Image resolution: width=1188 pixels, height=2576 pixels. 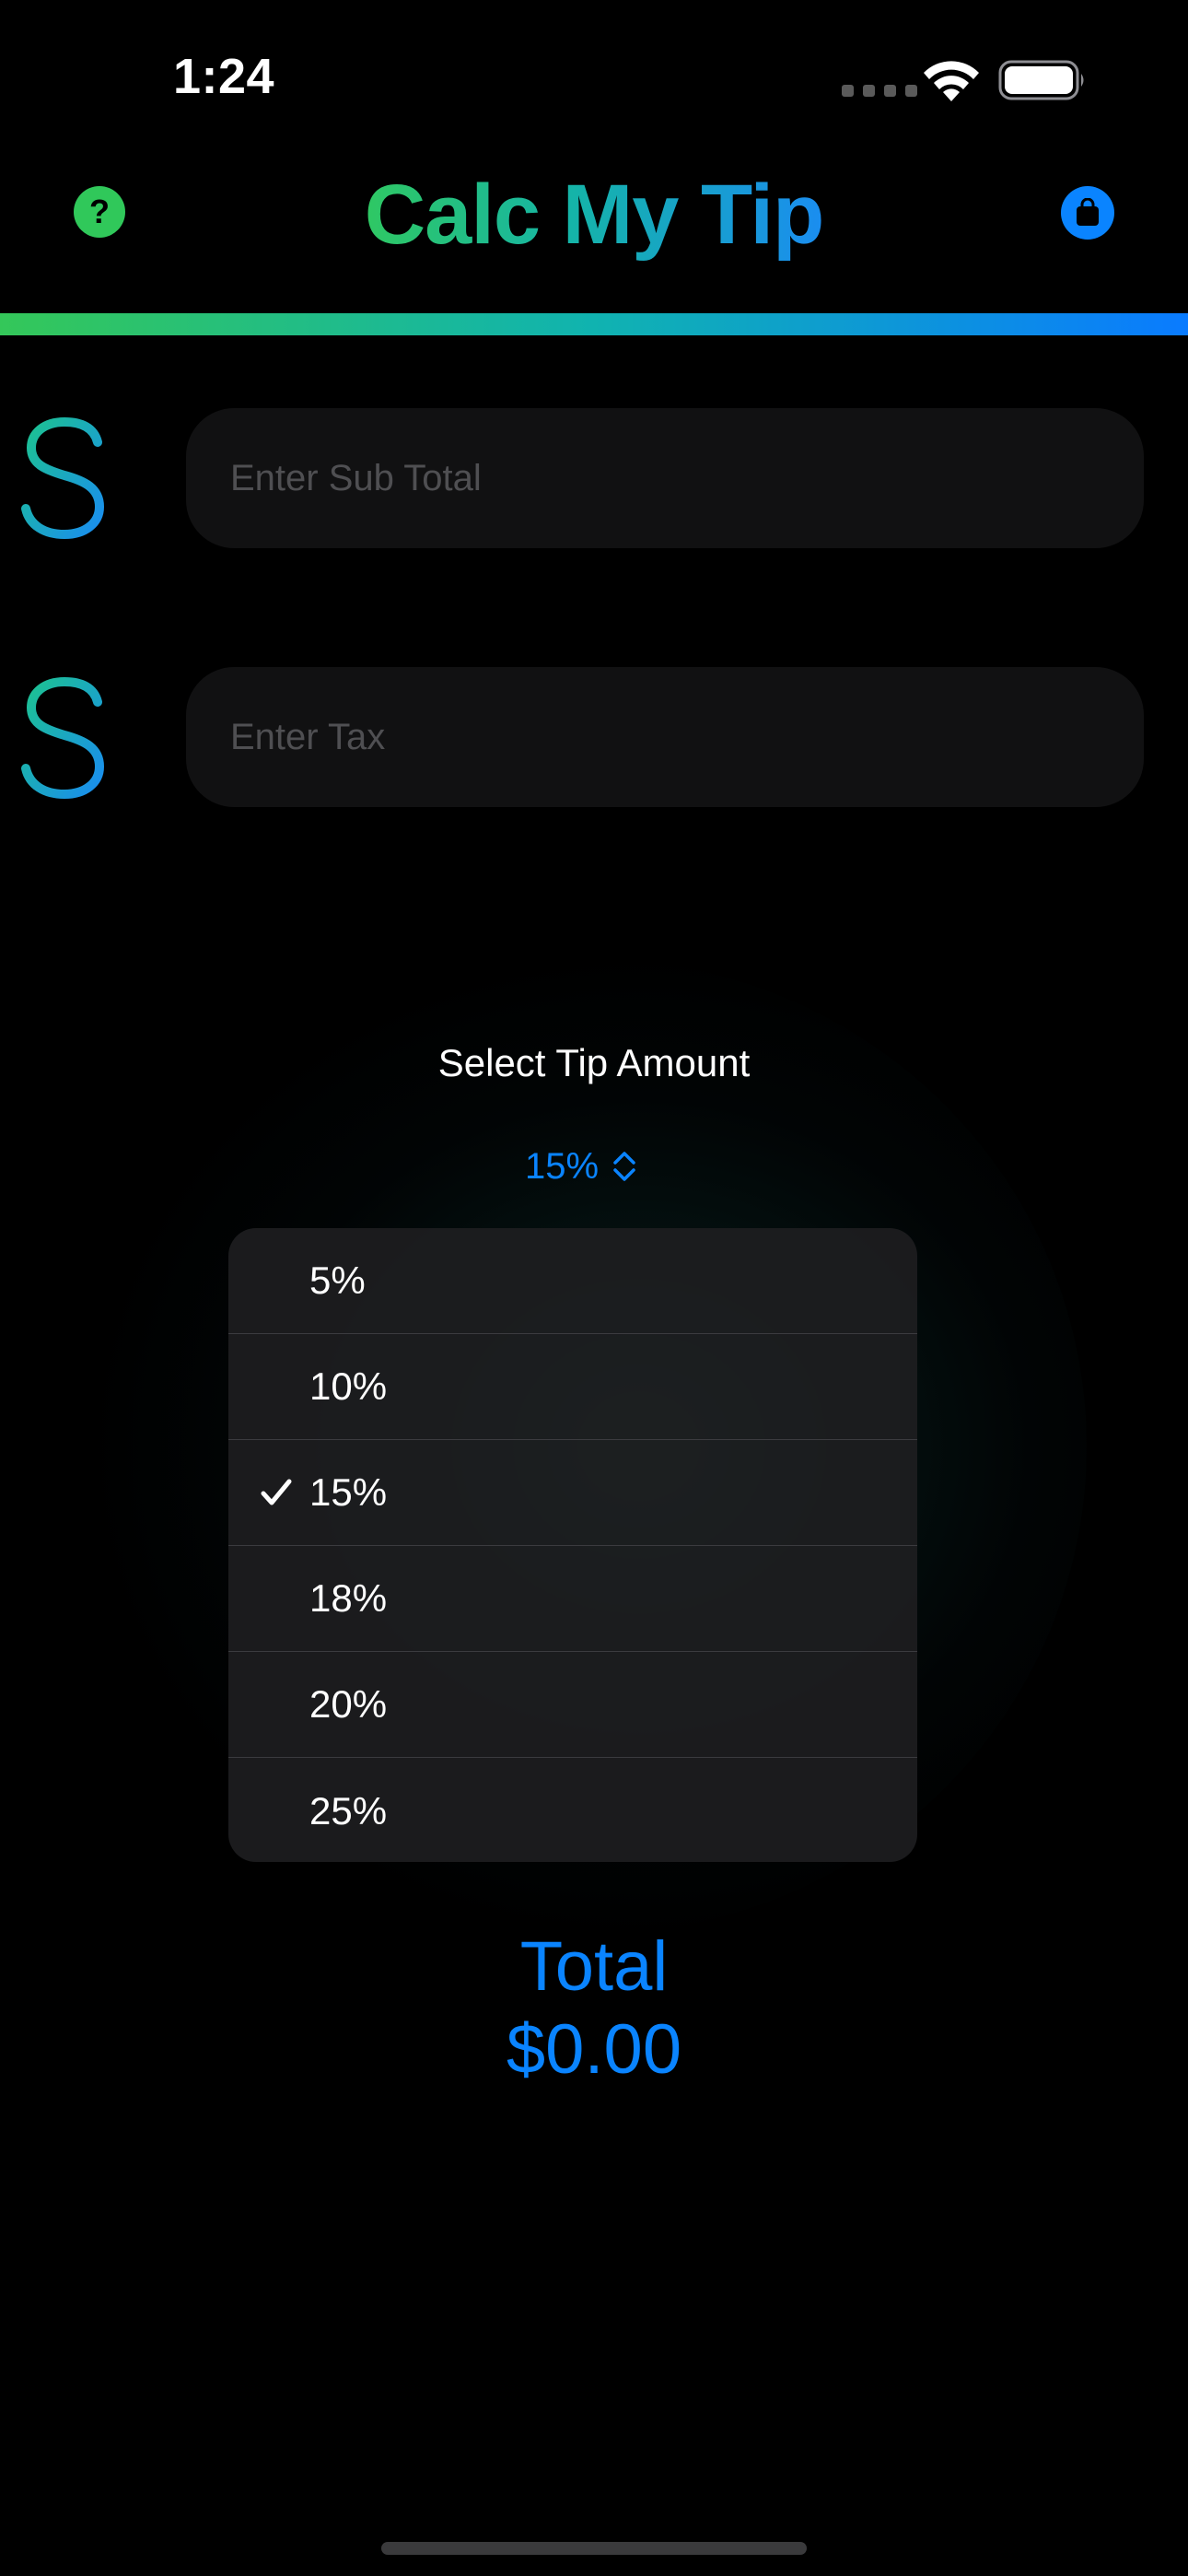 What do you see at coordinates (572, 1599) in the screenshot?
I see `tip-option-18: 18%` at bounding box center [572, 1599].